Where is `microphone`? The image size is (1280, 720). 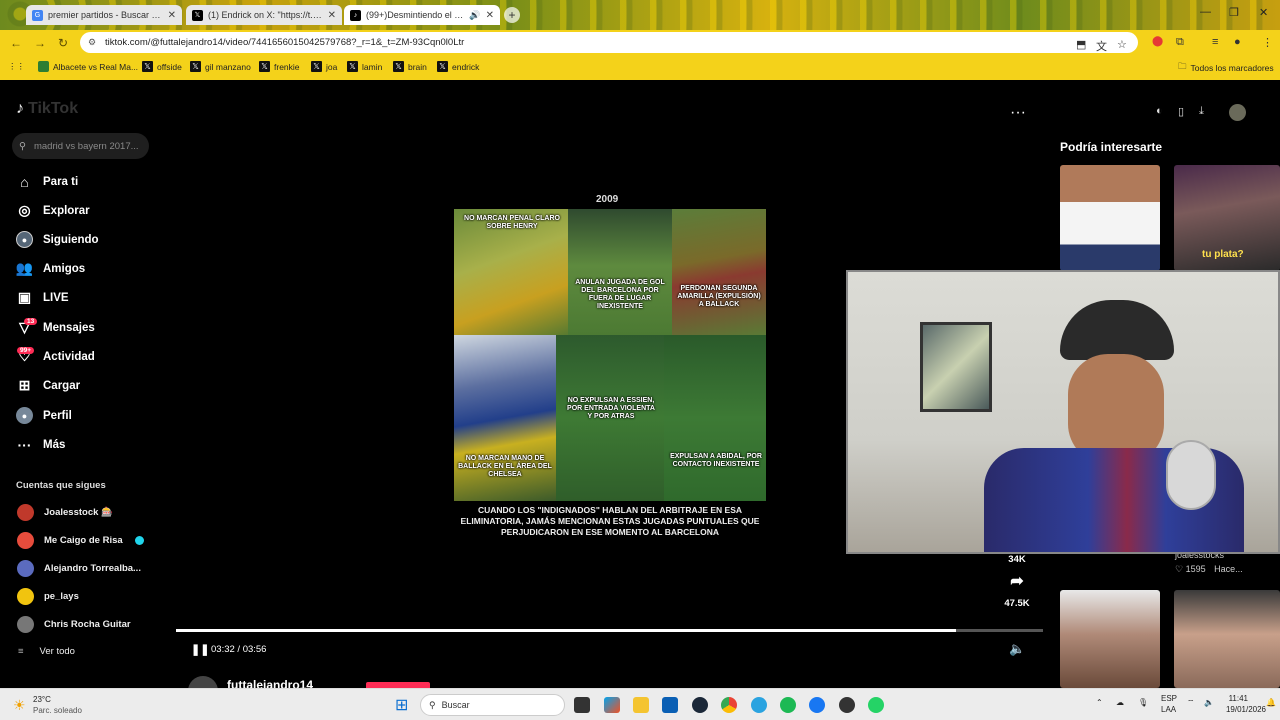
microphone is located at coordinates (1191, 475).